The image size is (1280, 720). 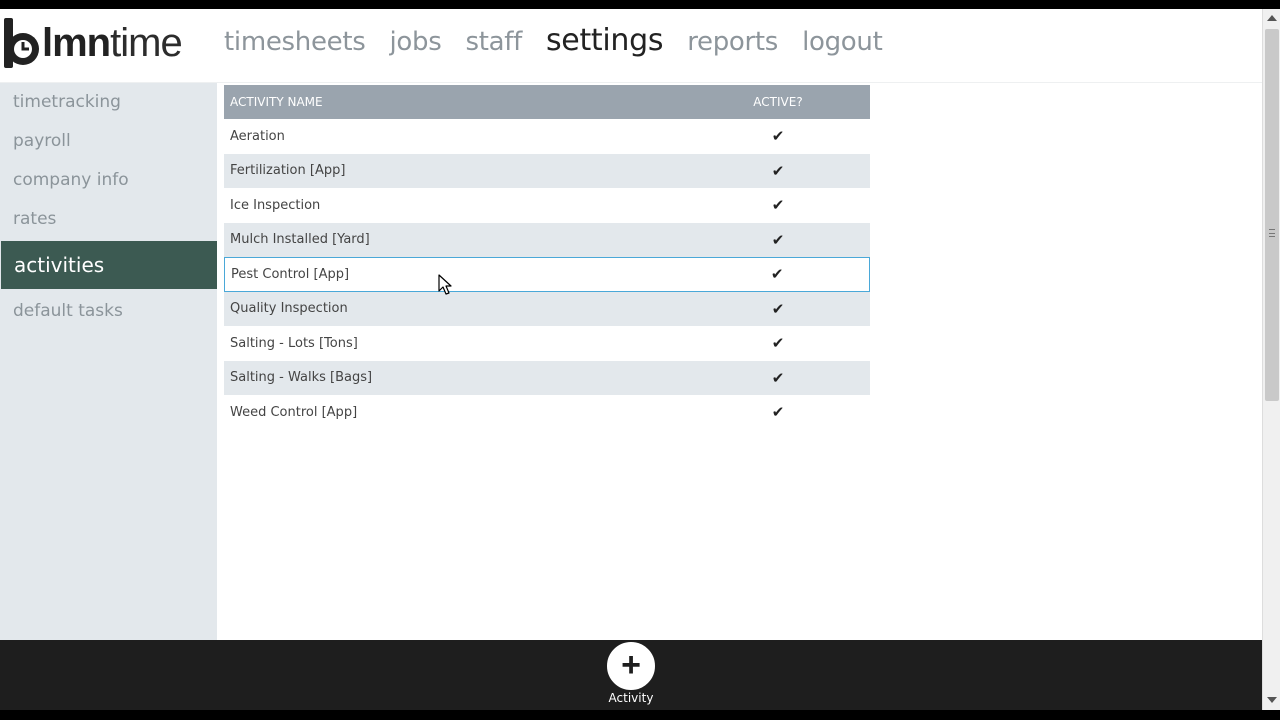 I want to click on table-row: Quality Inspection ✔, so click(x=547, y=308).